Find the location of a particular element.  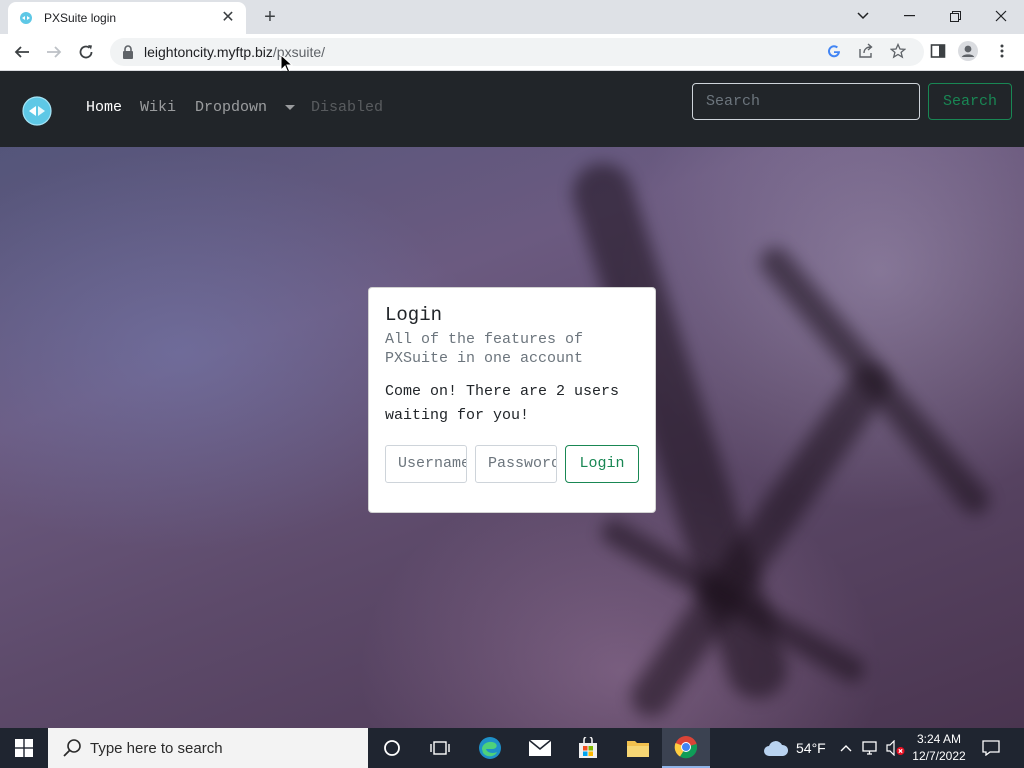

bookmark-star-icon is located at coordinates (898, 51).